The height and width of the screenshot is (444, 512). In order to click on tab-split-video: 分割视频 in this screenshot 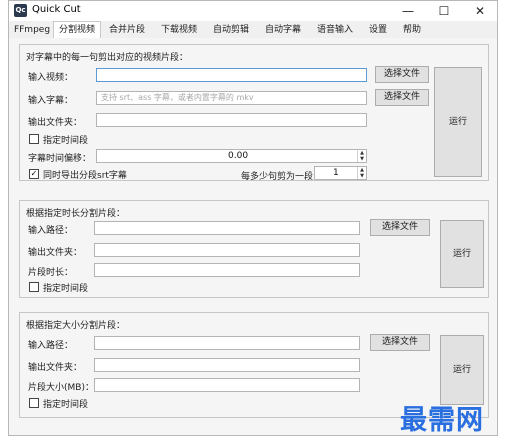, I will do `click(77, 30)`.